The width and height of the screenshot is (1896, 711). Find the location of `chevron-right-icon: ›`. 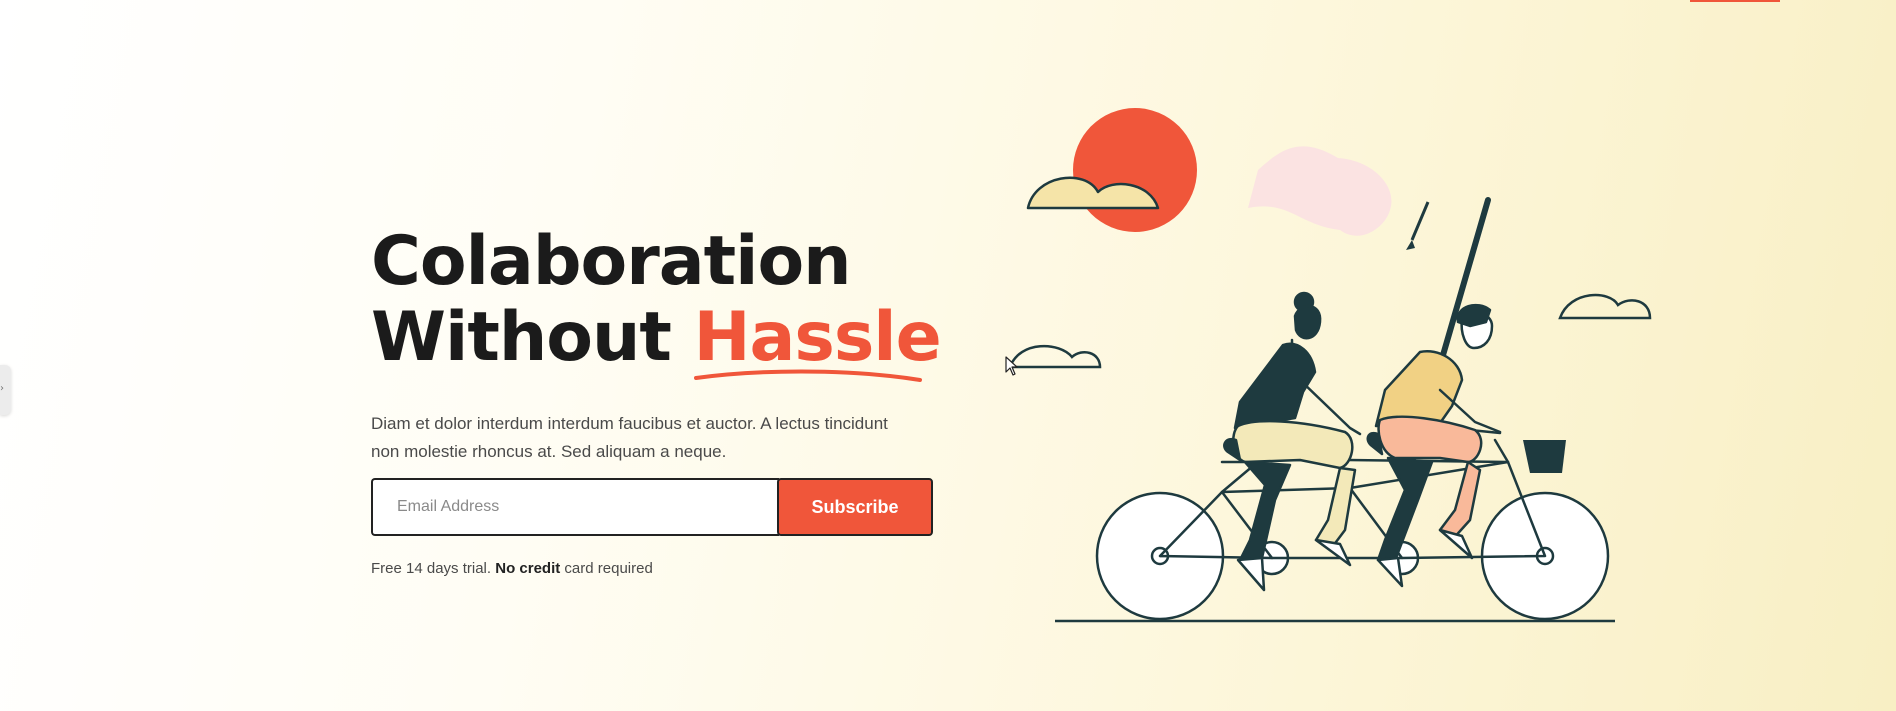

chevron-right-icon: › is located at coordinates (2, 388).